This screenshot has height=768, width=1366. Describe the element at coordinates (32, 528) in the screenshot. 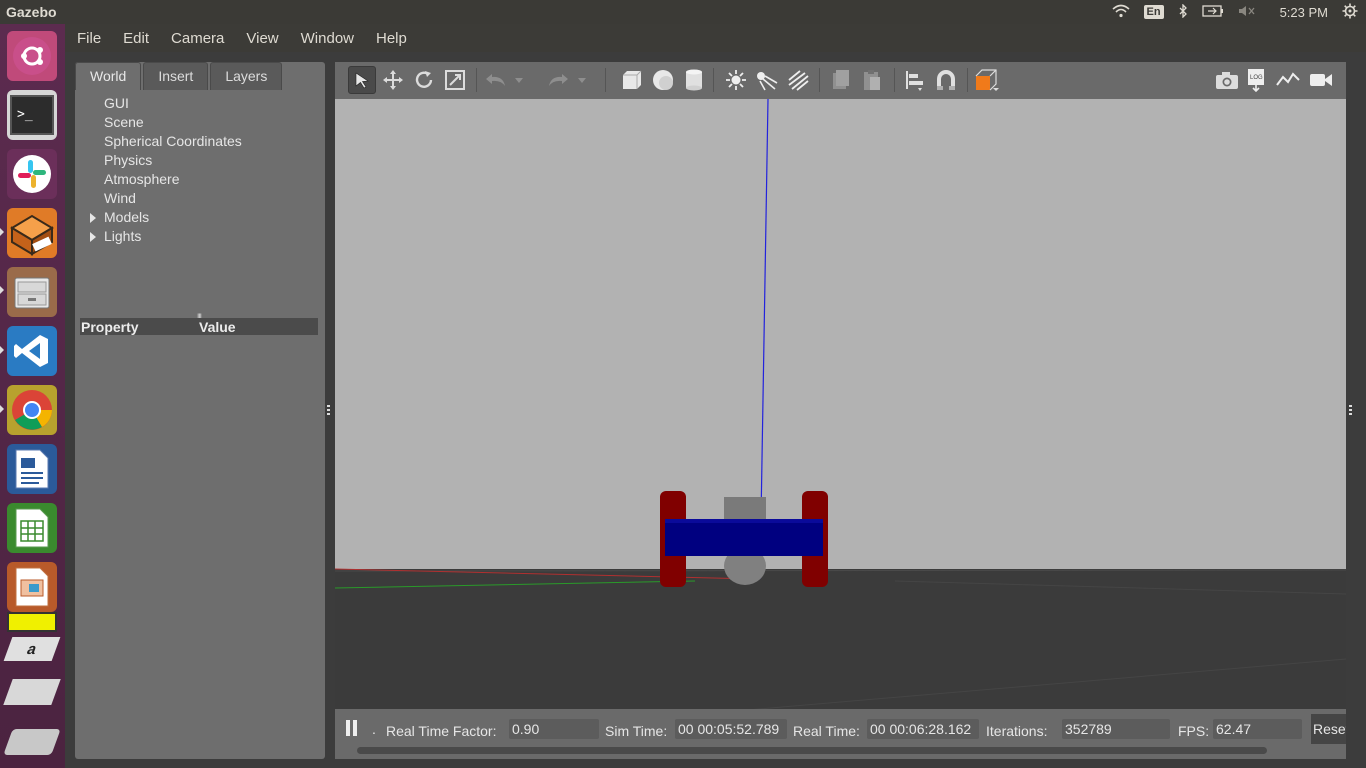

I see `libreoffice-calc-icon` at that location.